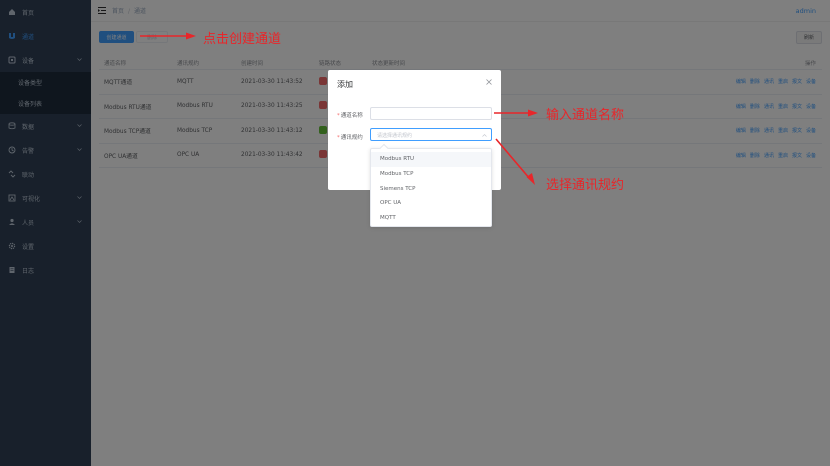  Describe the element at coordinates (431, 159) in the screenshot. I see `protocol-option: Modbus RTU` at that location.